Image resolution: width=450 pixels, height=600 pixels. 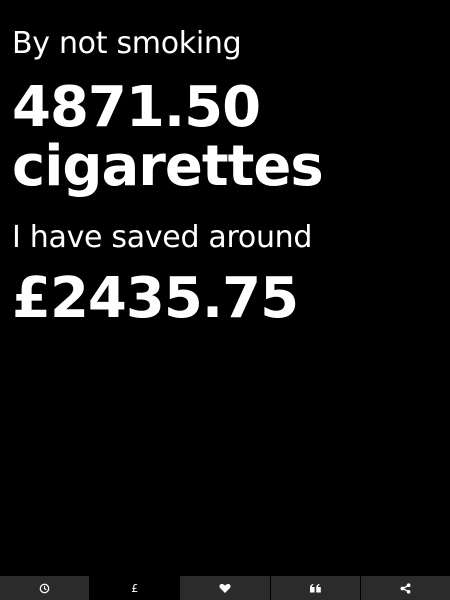 I want to click on saved-label: I have saved around, so click(x=162, y=237).